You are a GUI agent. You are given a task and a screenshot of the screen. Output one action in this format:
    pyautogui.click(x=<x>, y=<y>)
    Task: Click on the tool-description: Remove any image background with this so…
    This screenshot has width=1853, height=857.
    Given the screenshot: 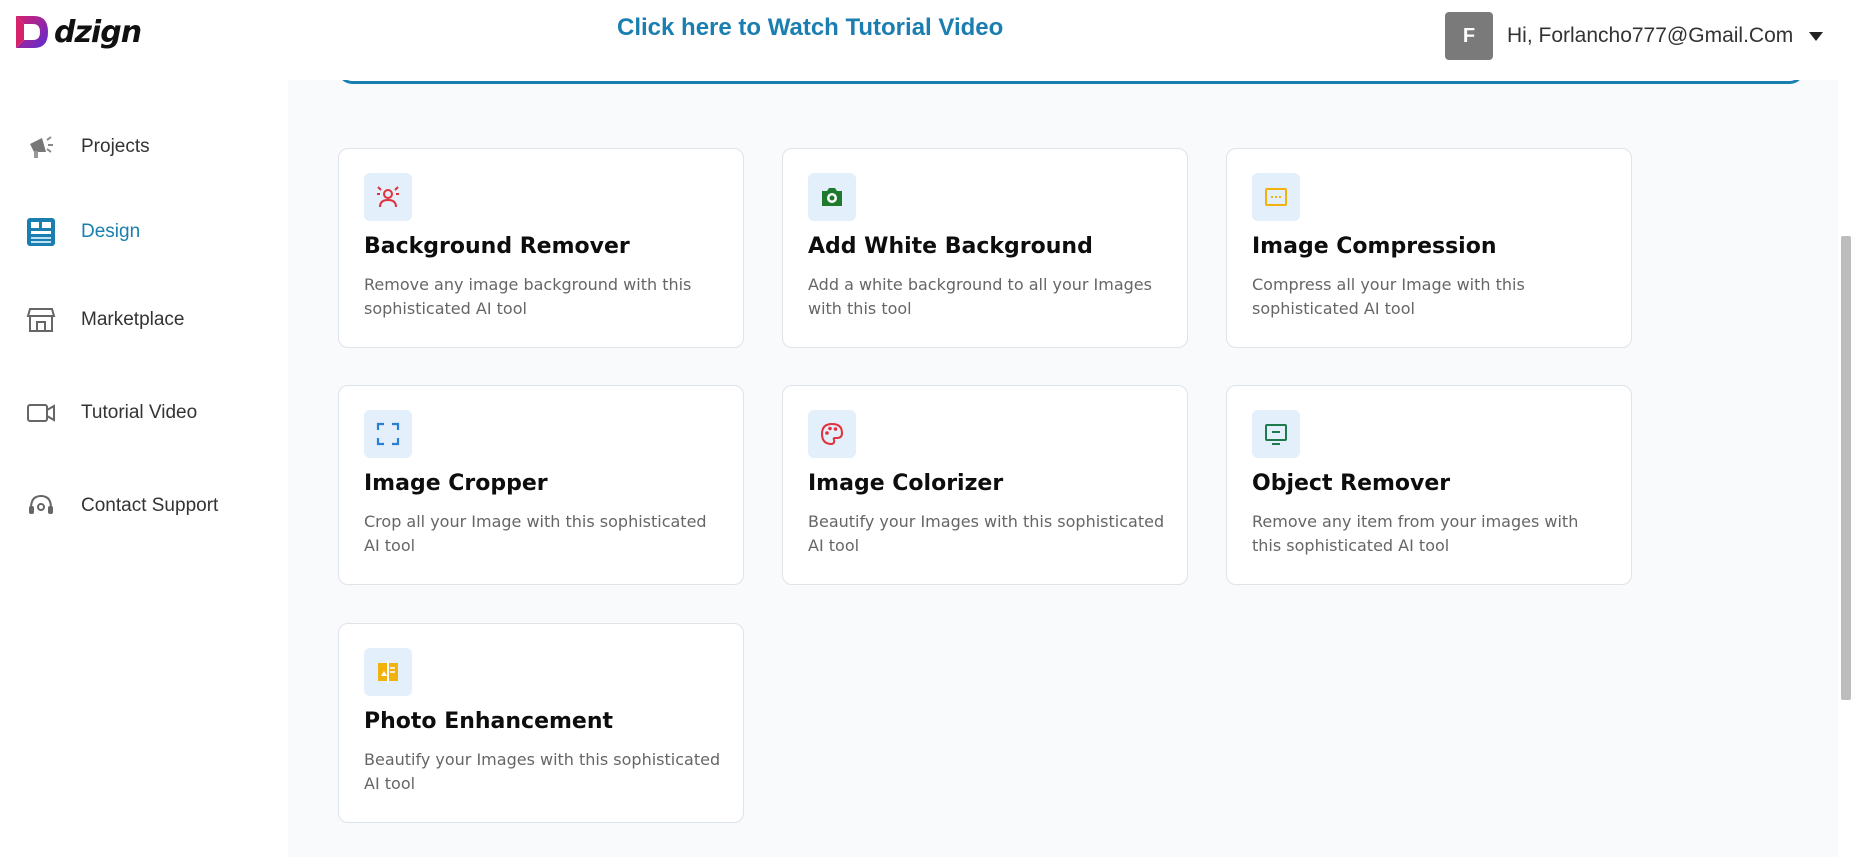 What is the action you would take?
    pyautogui.click(x=528, y=296)
    